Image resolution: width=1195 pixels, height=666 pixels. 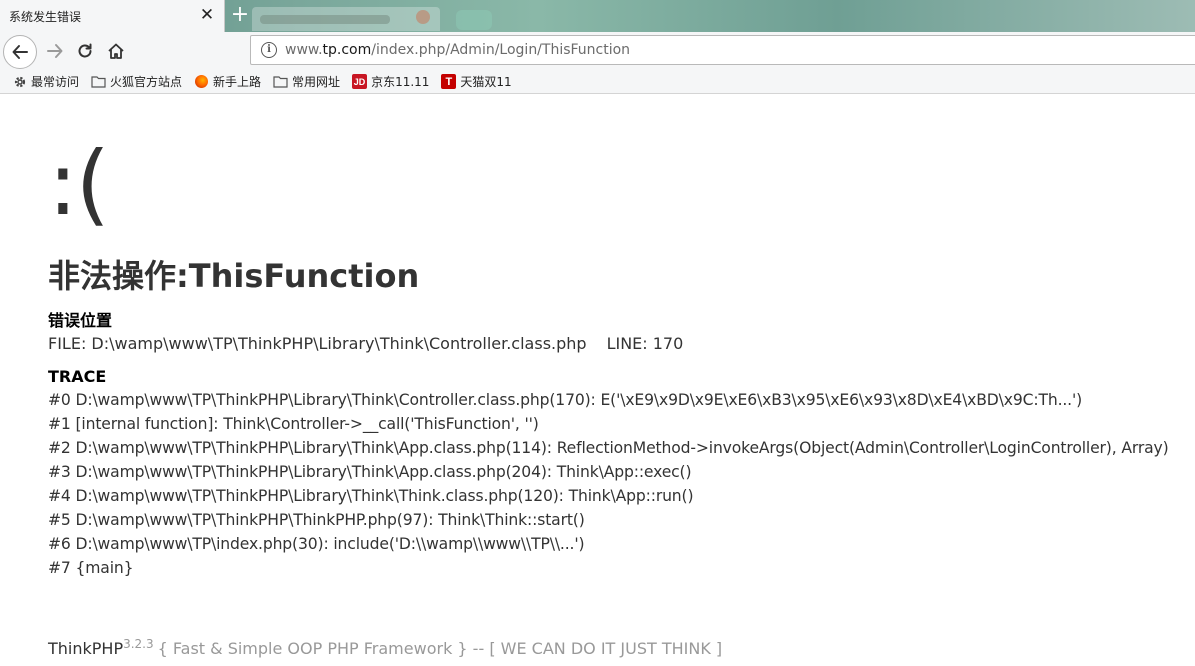 I want to click on sad-face: :(, so click(x=79, y=183).